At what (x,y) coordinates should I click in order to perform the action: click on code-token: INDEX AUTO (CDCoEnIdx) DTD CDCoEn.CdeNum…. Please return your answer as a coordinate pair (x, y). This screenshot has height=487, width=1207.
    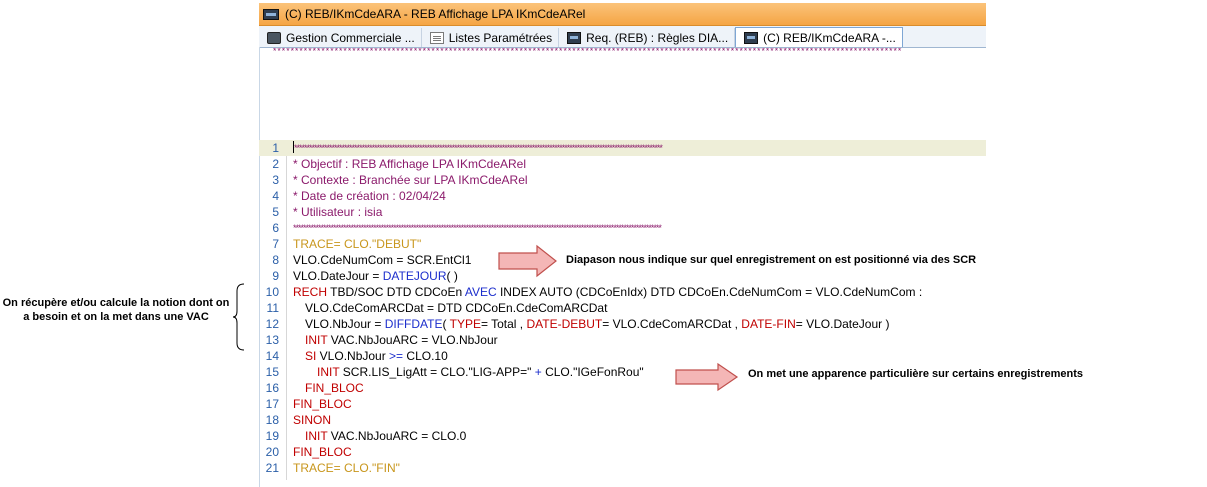
    Looking at the image, I should click on (709, 292).